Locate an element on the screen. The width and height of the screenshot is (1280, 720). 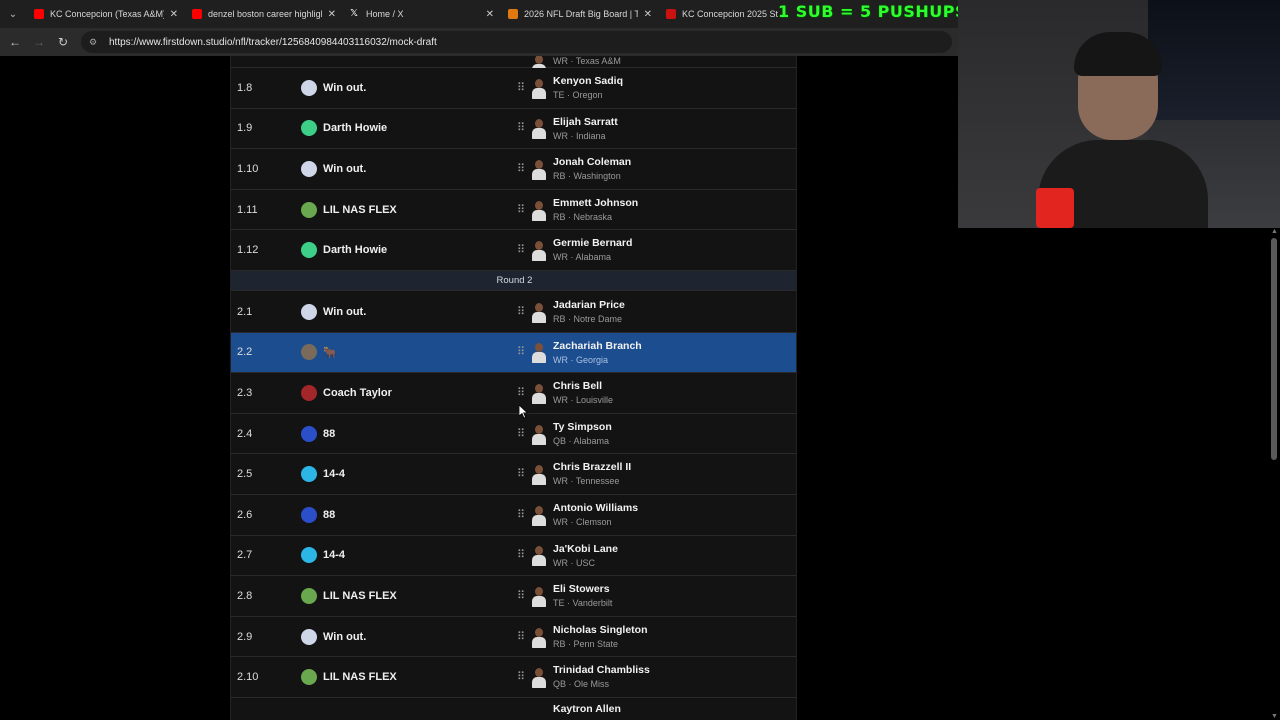
player-name: Antonio Williams is located at coordinates (595, 508).